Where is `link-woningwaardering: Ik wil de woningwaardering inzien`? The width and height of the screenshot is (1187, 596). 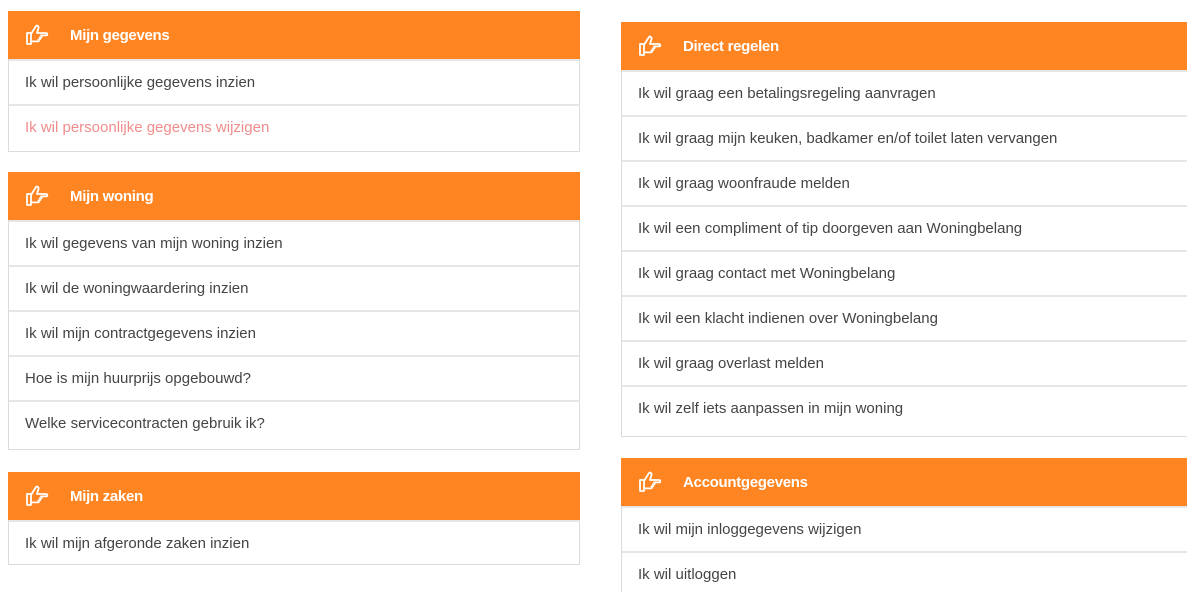
link-woningwaardering: Ik wil de woningwaardering inzien is located at coordinates (294, 287).